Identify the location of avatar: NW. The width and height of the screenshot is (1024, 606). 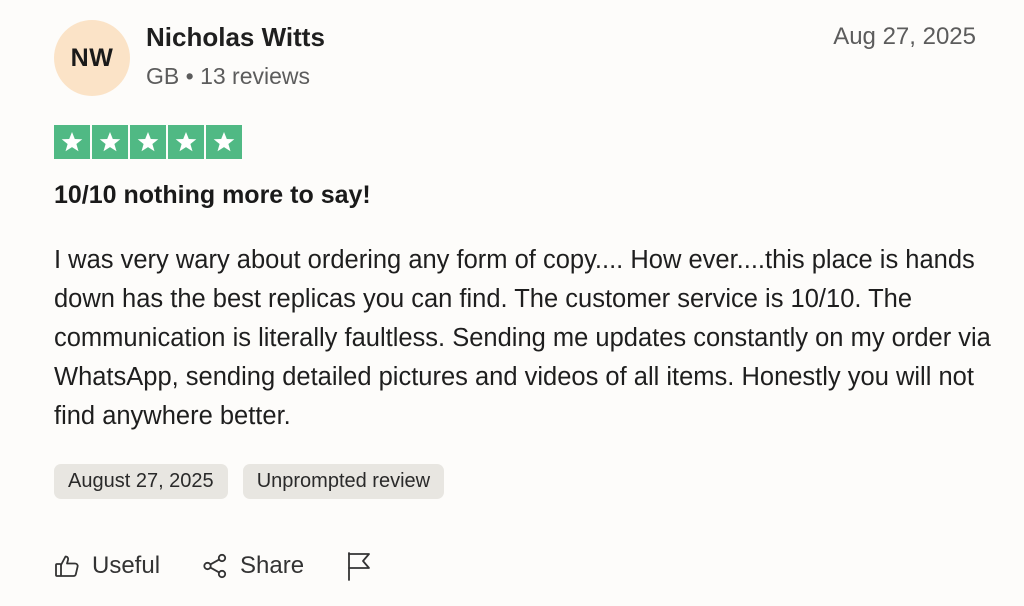
(92, 58).